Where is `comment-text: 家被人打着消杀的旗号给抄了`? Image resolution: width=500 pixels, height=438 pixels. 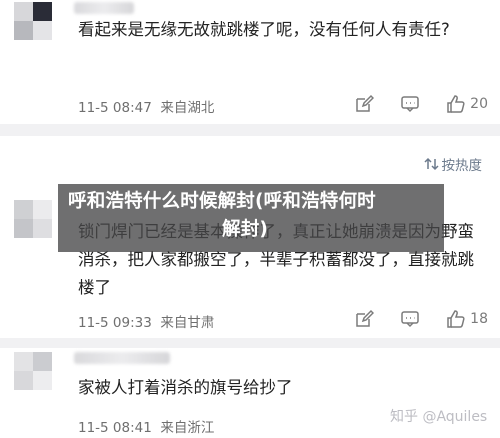 comment-text: 家被人打着消杀的旗号给抄了 is located at coordinates (185, 387).